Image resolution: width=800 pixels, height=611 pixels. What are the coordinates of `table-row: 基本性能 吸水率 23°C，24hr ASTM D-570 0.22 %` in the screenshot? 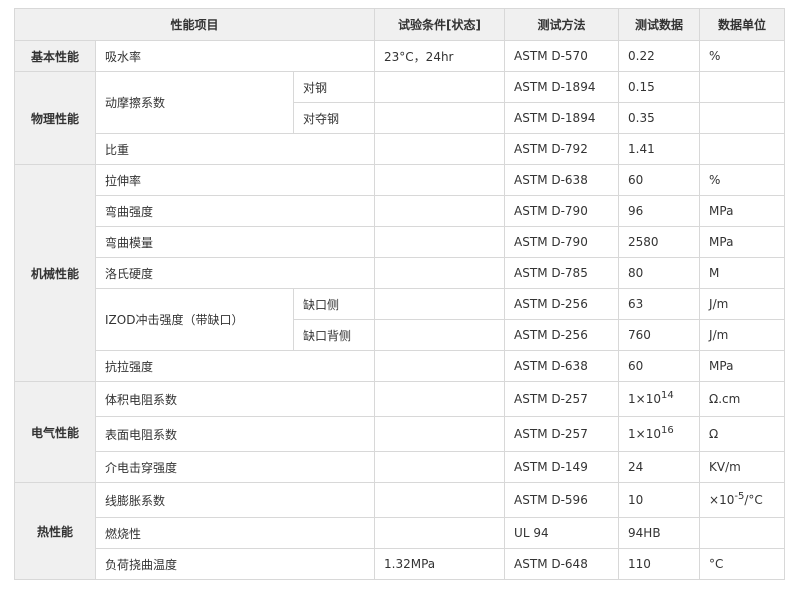 It's located at (400, 56).